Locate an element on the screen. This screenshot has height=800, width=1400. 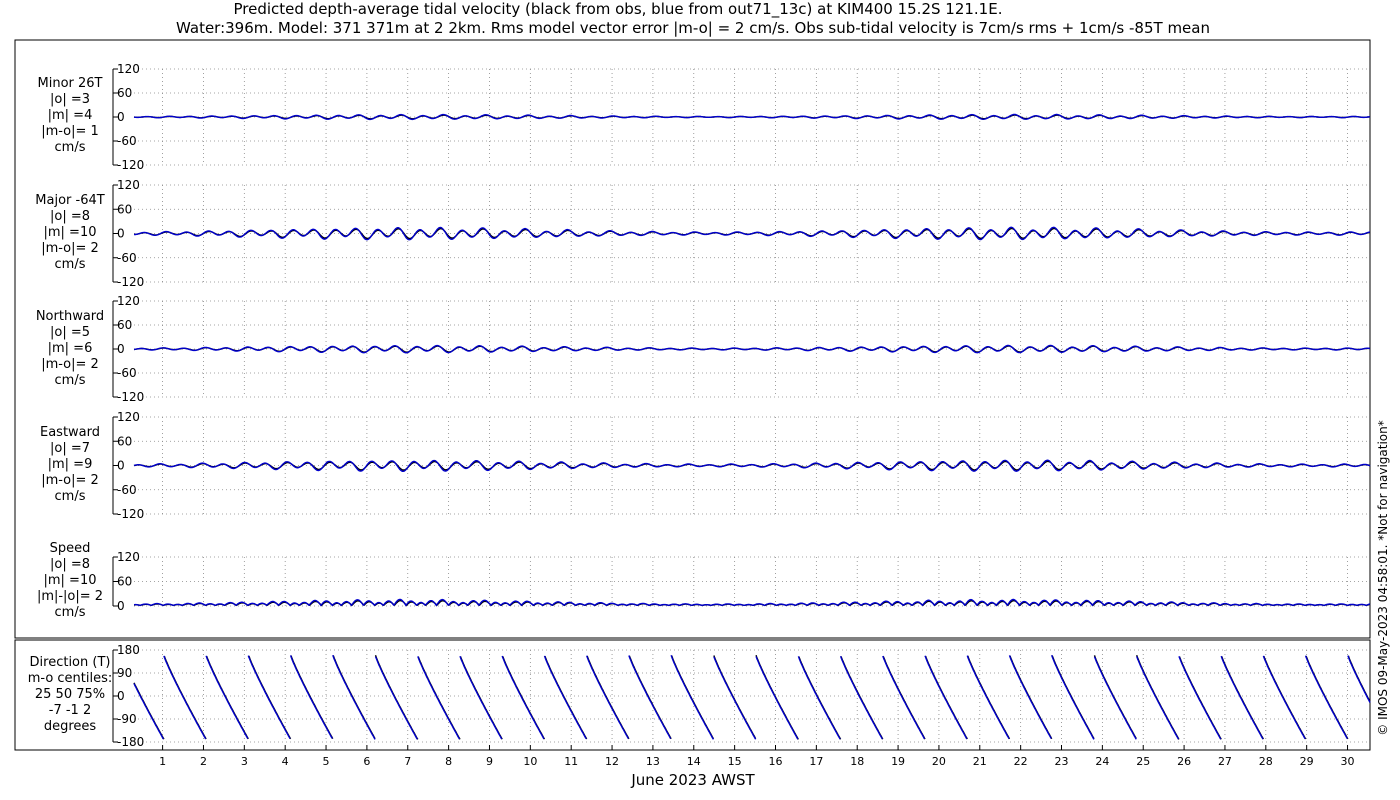
panel-label-line: |o| =3 is located at coordinates (70, 99).